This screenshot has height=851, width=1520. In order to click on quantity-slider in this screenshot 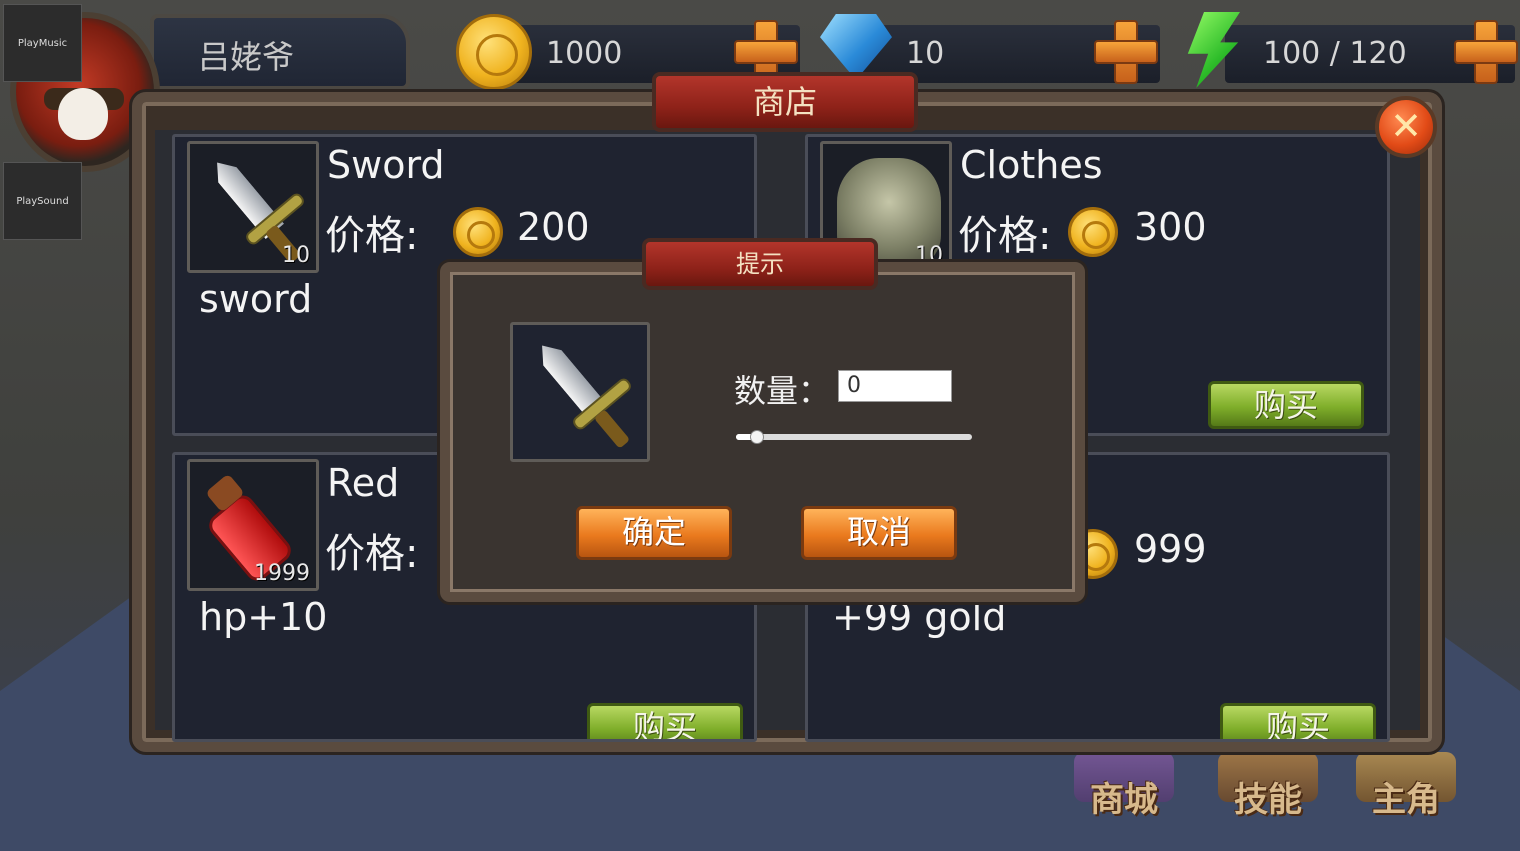, I will do `click(854, 437)`.